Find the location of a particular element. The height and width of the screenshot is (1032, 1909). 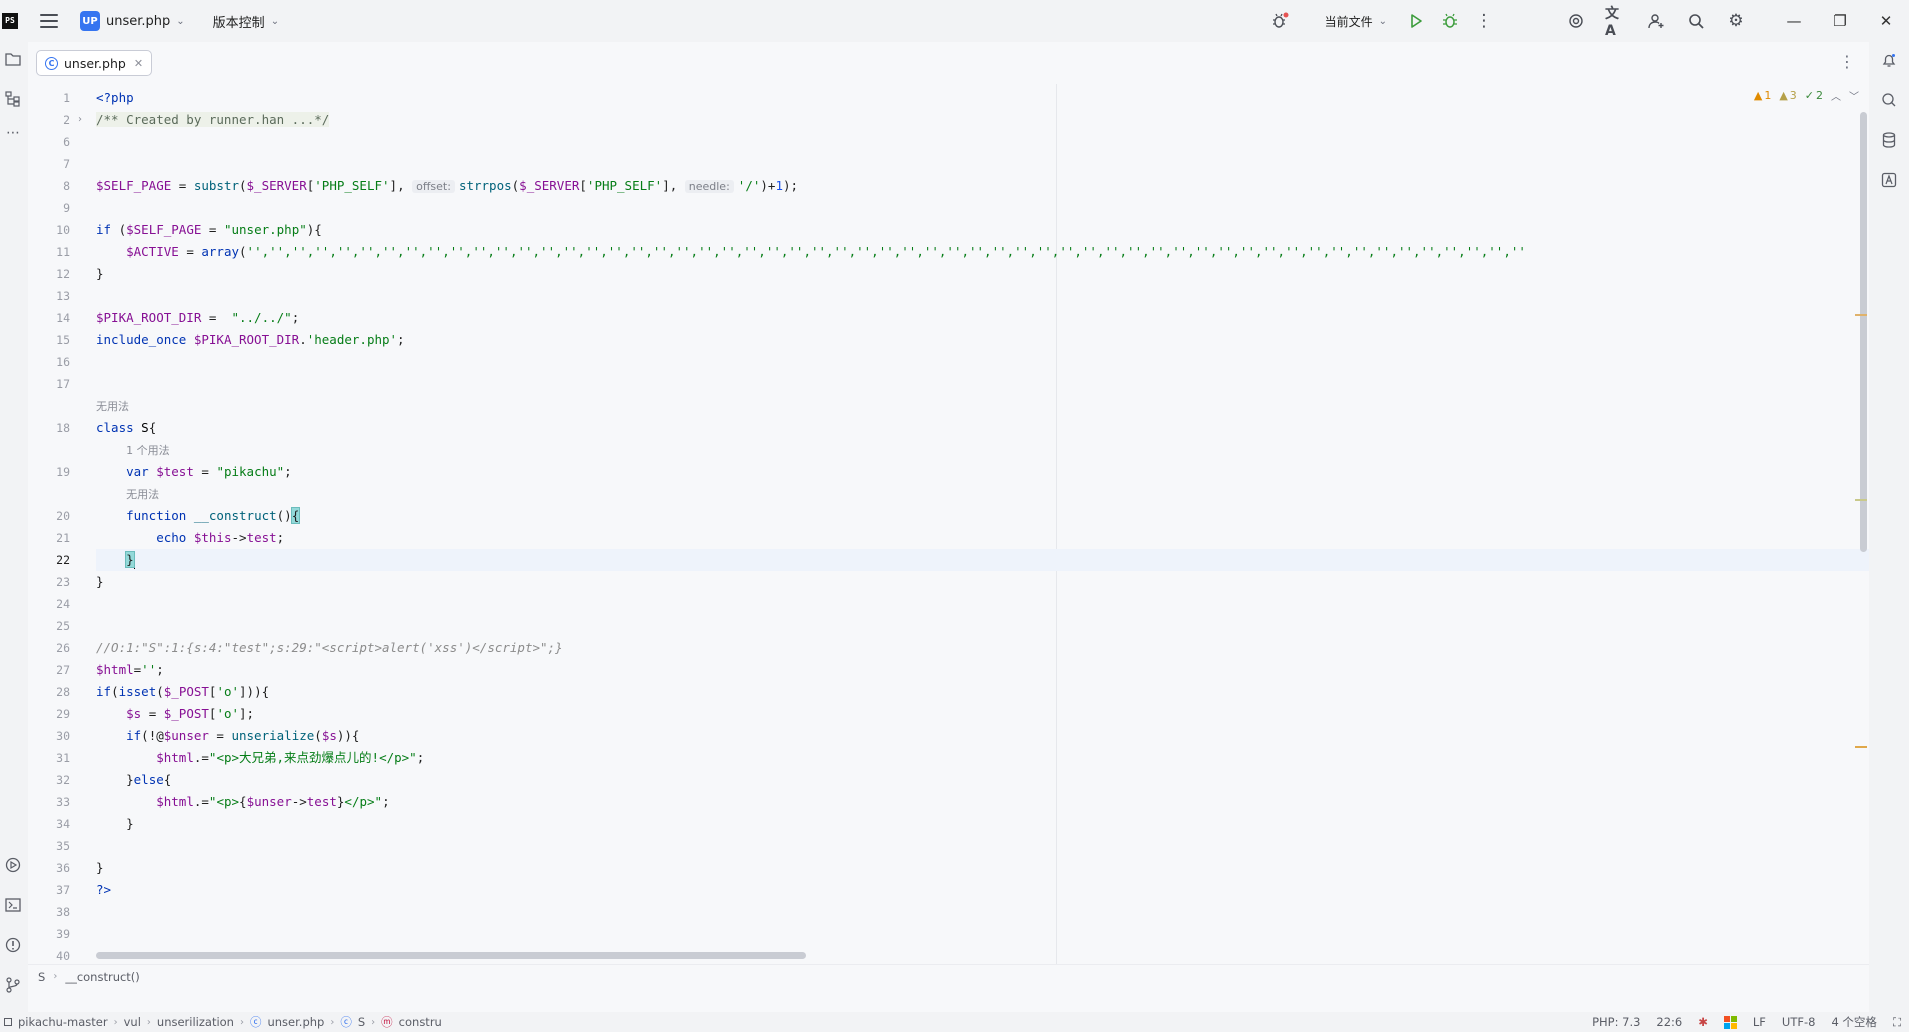

file-encoding: UTF-8 is located at coordinates (1799, 1022).